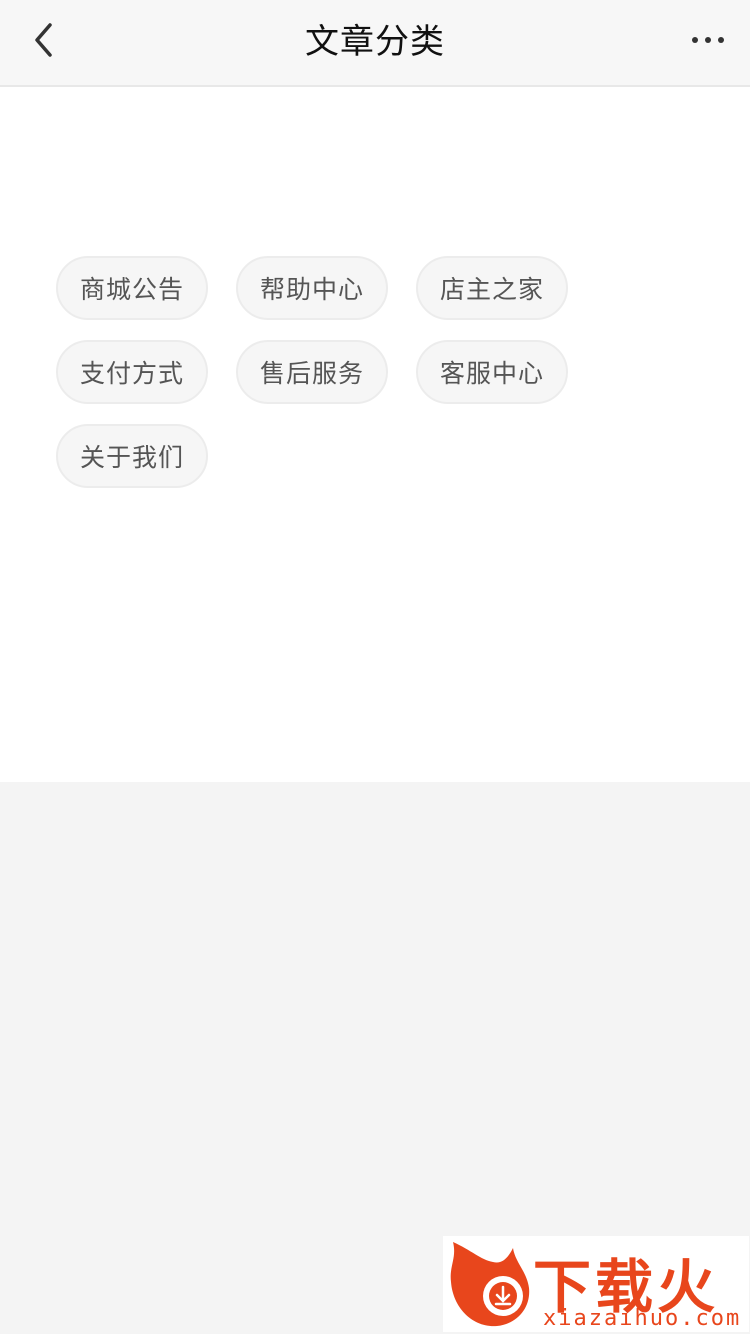 This screenshot has height=1334, width=750. I want to click on category-tag-about-us: 关于我们, so click(132, 456).